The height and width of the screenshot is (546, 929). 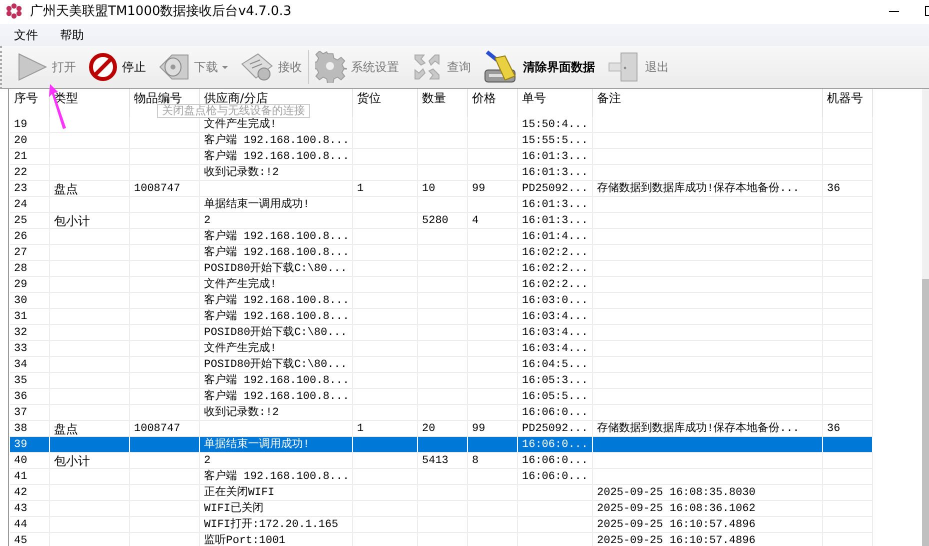 What do you see at coordinates (103, 67) in the screenshot?
I see `prohibited-icon` at bounding box center [103, 67].